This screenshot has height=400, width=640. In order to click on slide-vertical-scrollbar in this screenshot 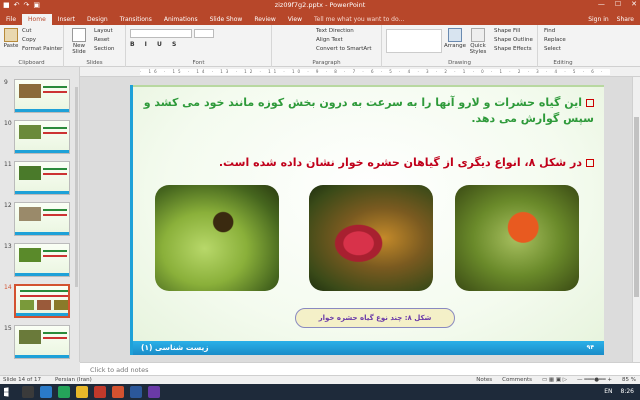, I will do `click(636, 219)`.